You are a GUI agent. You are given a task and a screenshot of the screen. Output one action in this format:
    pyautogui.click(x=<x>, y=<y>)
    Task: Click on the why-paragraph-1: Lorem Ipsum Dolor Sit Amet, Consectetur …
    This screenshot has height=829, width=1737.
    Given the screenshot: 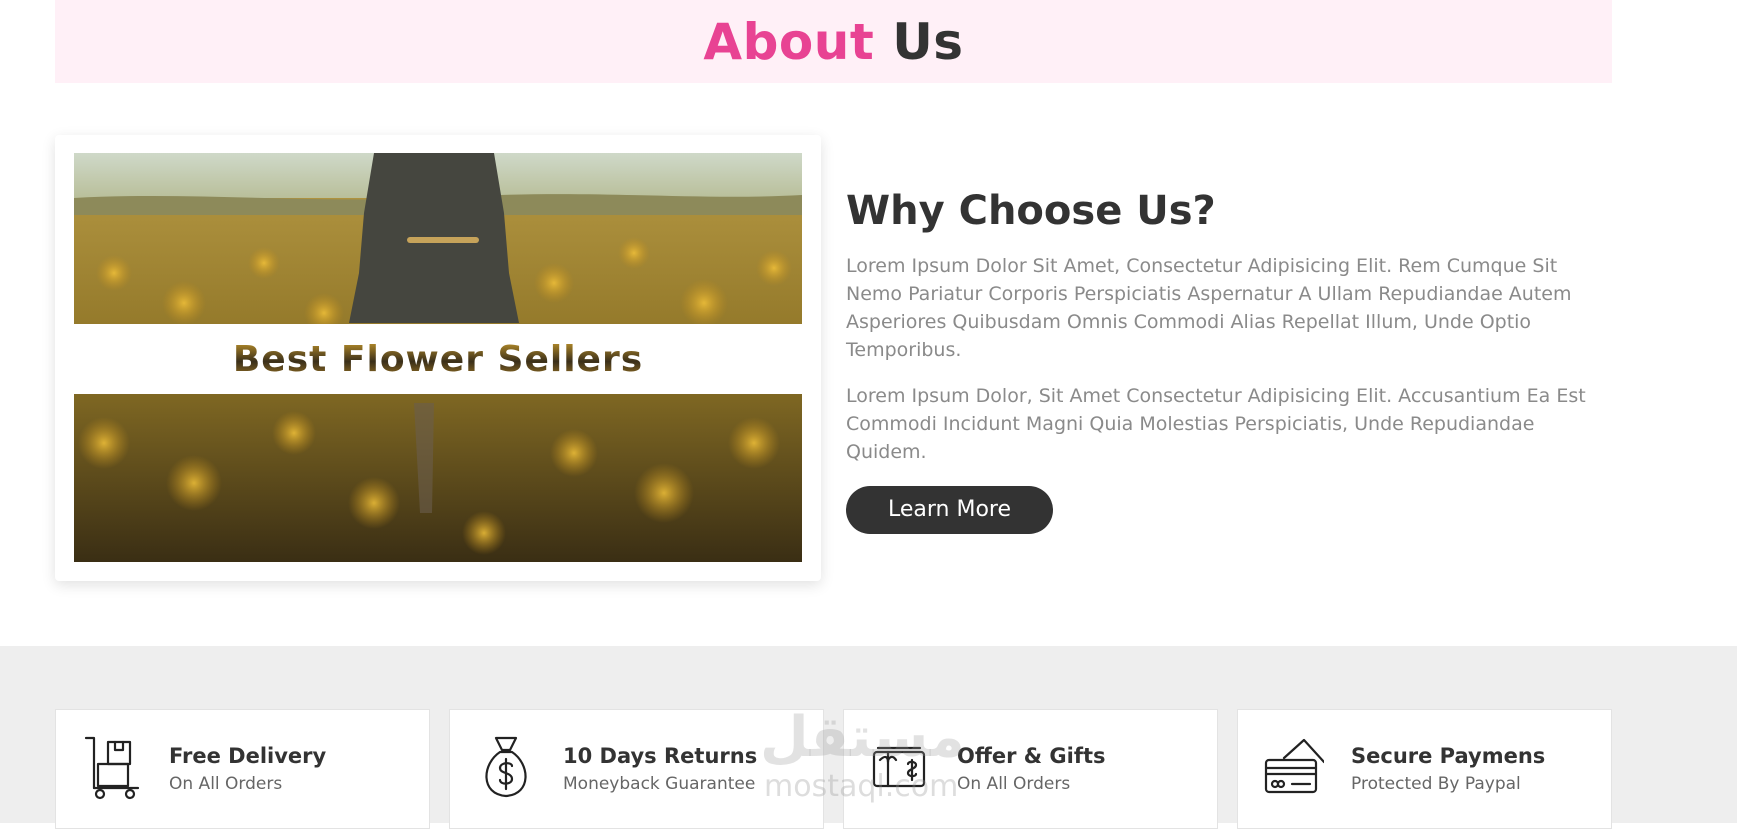 What is the action you would take?
    pyautogui.click(x=1209, y=308)
    